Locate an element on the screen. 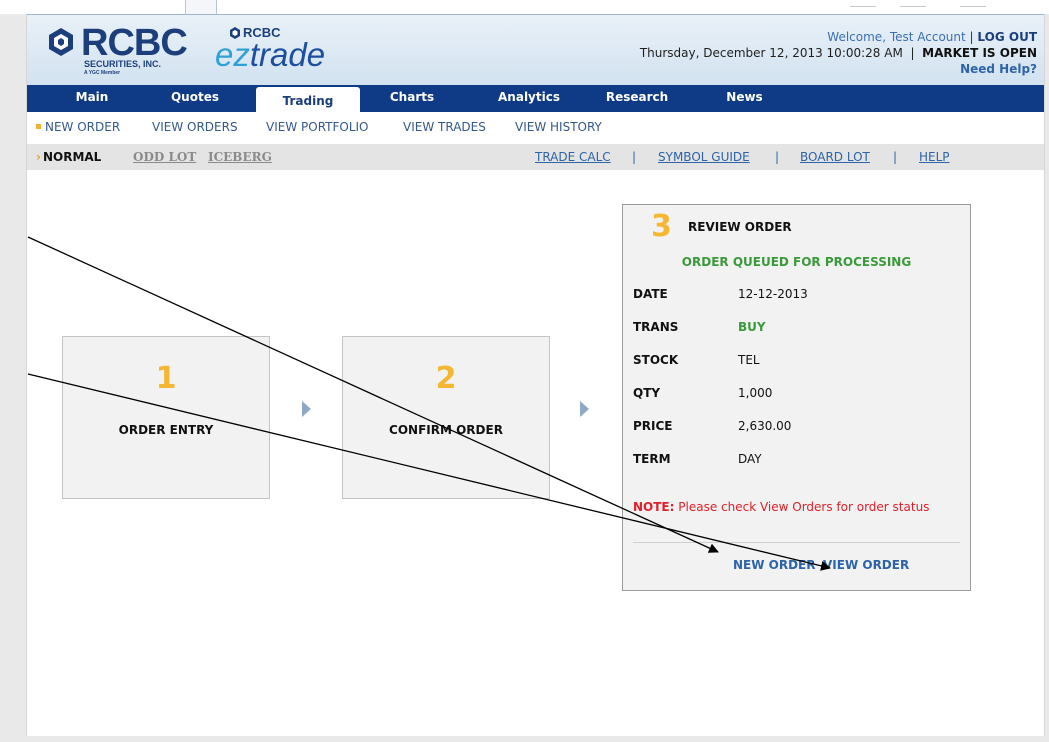  ygc-member-text: A YGC Member is located at coordinates (102, 73).